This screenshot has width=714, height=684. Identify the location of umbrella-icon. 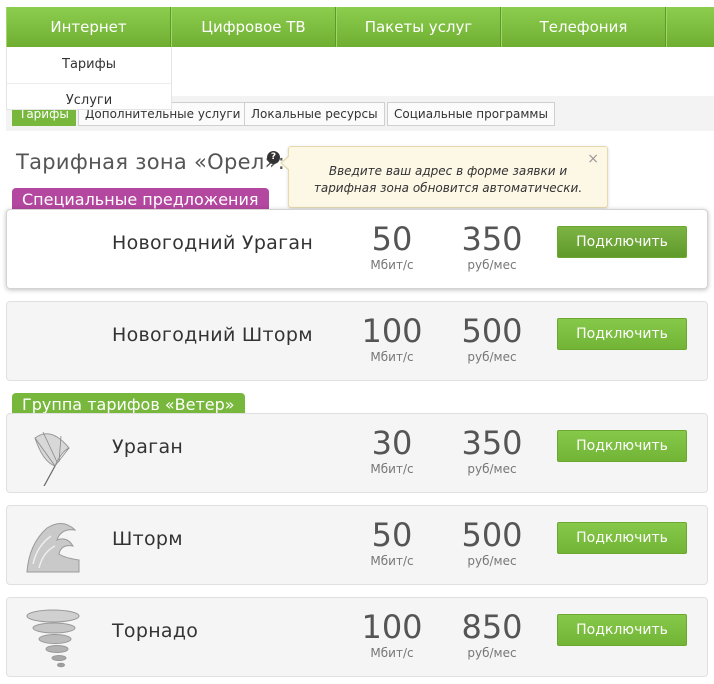
(52, 458).